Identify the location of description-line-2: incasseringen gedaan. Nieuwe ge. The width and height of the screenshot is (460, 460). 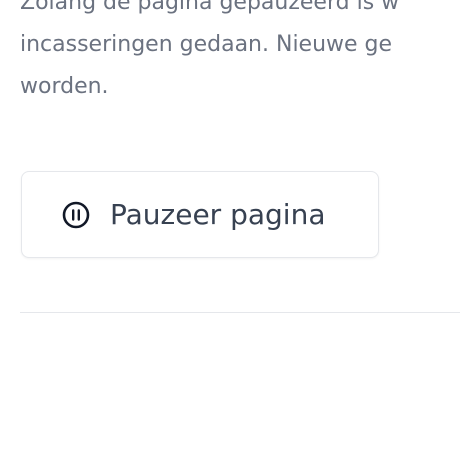
(206, 44).